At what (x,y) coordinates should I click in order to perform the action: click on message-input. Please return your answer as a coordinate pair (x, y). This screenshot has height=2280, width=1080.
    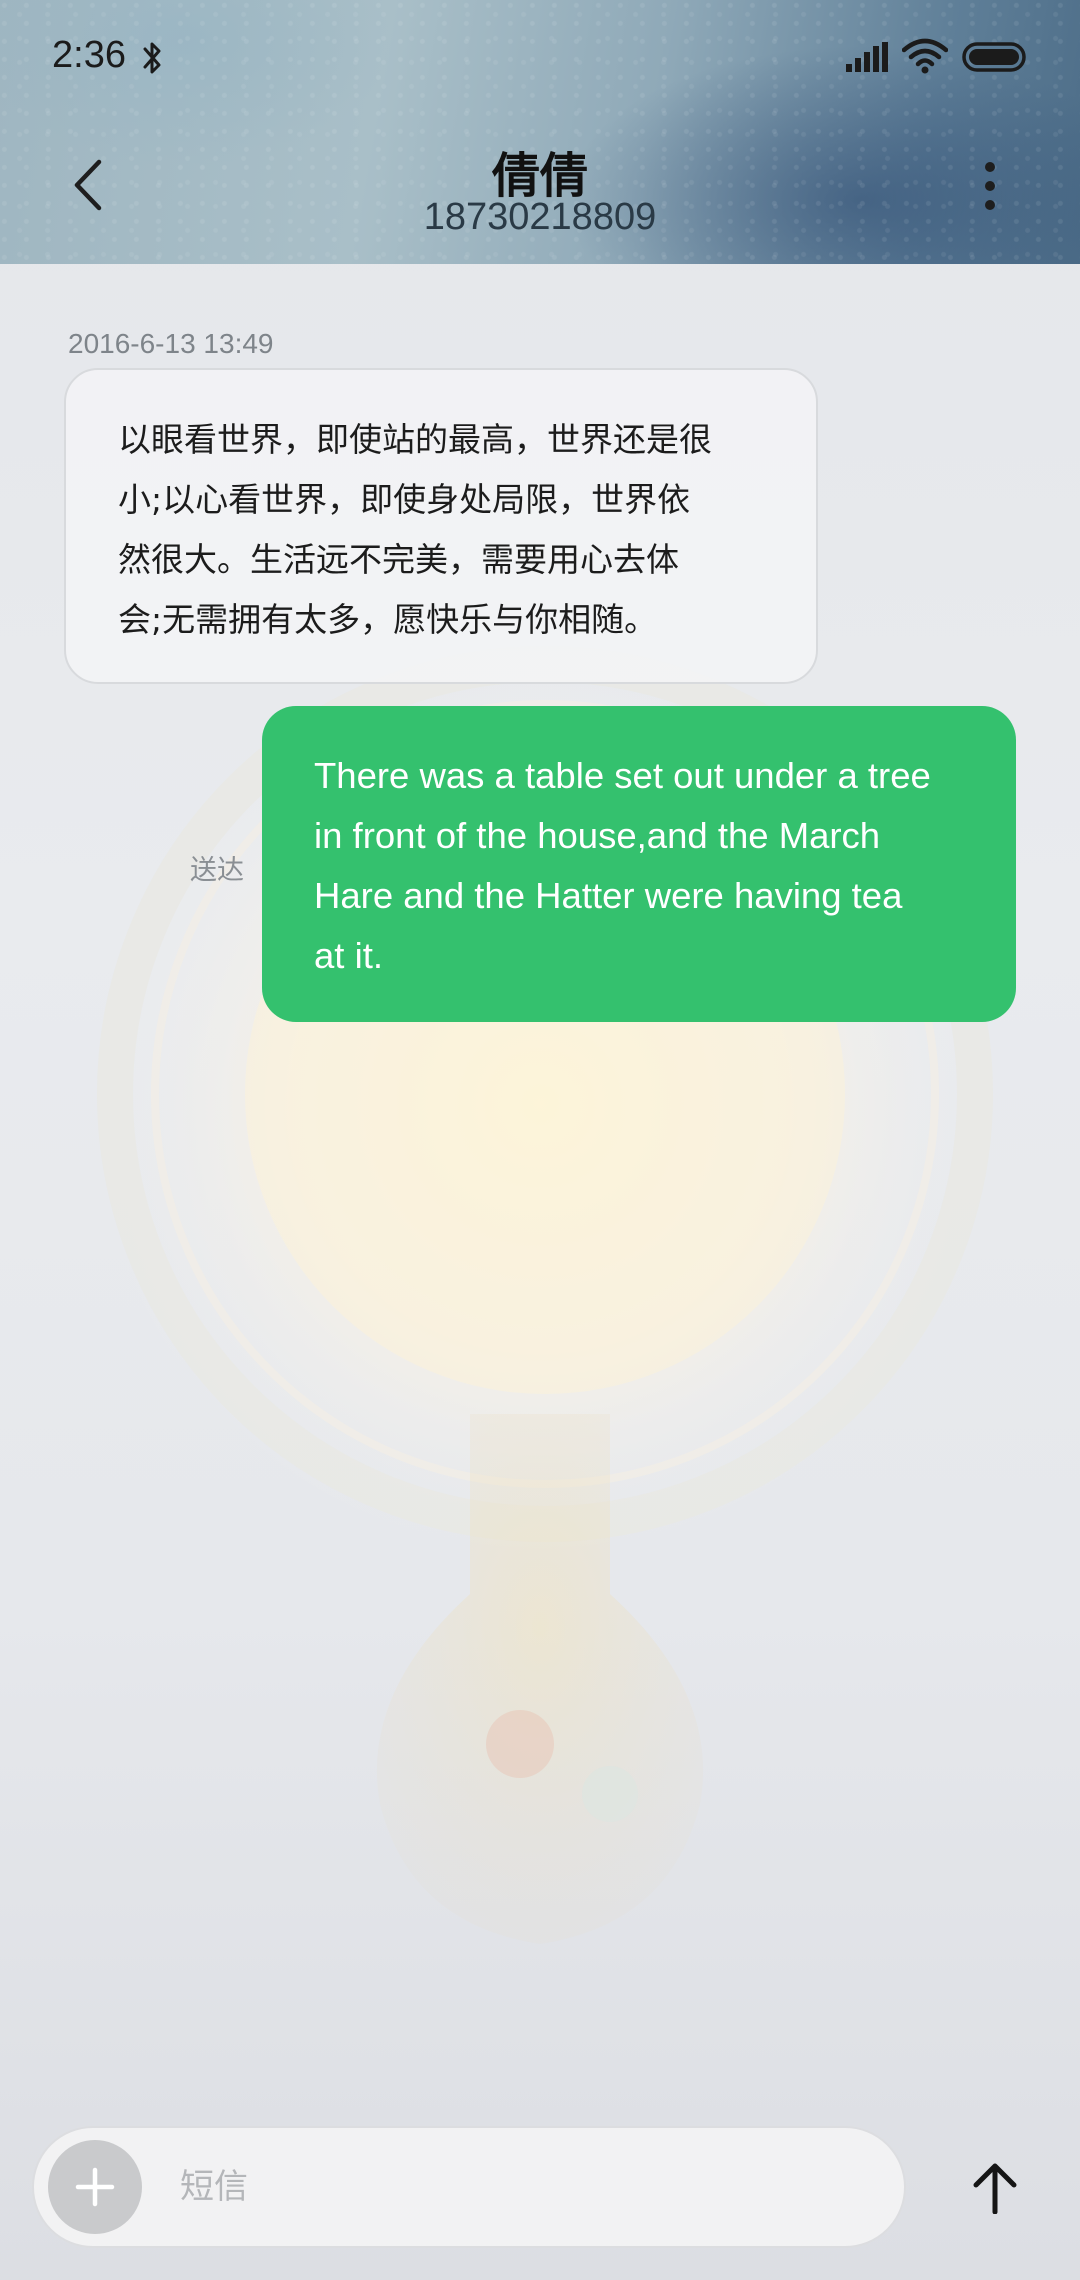
    Looking at the image, I should click on (520, 2187).